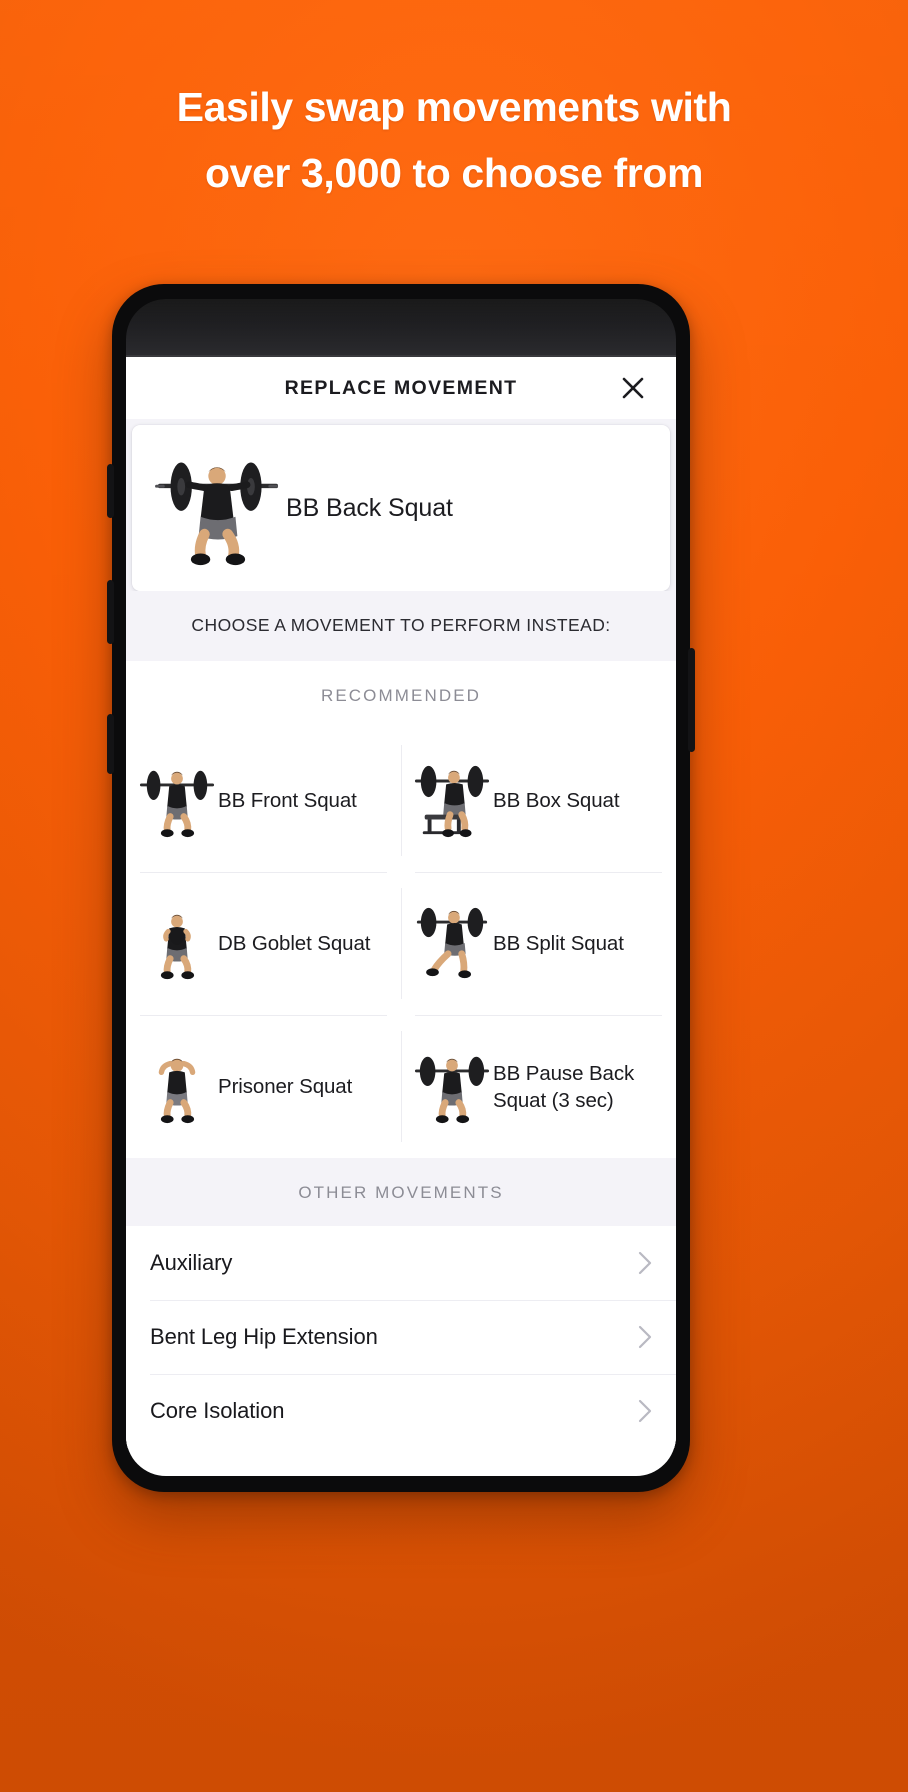  I want to click on other-movements-section-label: OTHER MOVEMENTS, so click(401, 1192).